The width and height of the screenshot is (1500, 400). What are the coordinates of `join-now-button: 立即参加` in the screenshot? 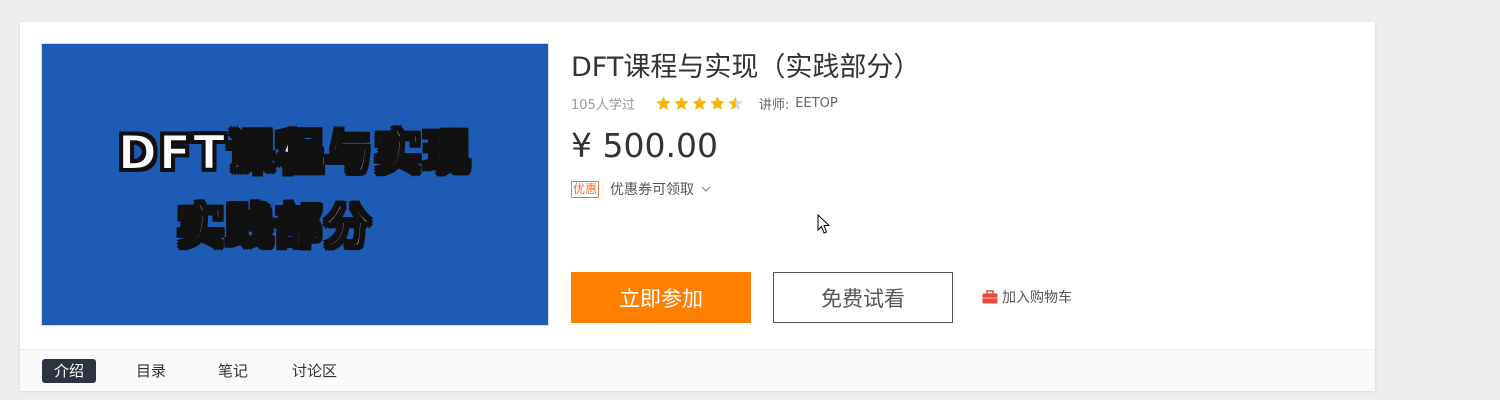 It's located at (661, 297).